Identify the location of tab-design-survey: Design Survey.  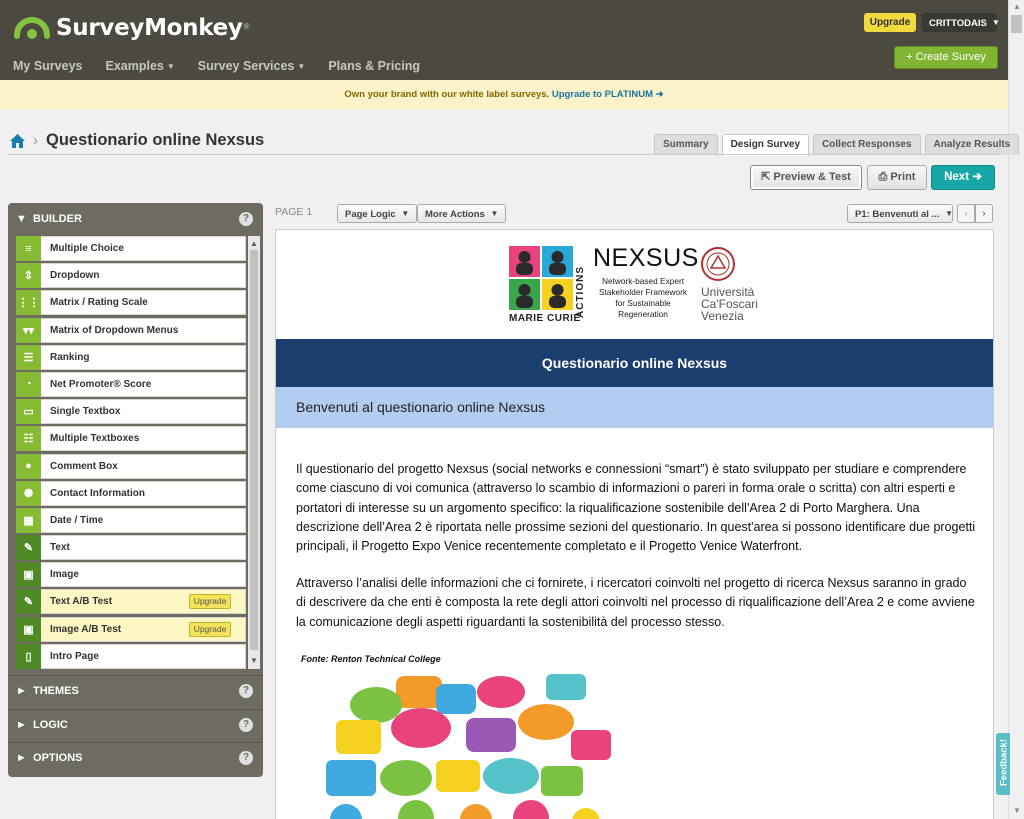
(765, 145).